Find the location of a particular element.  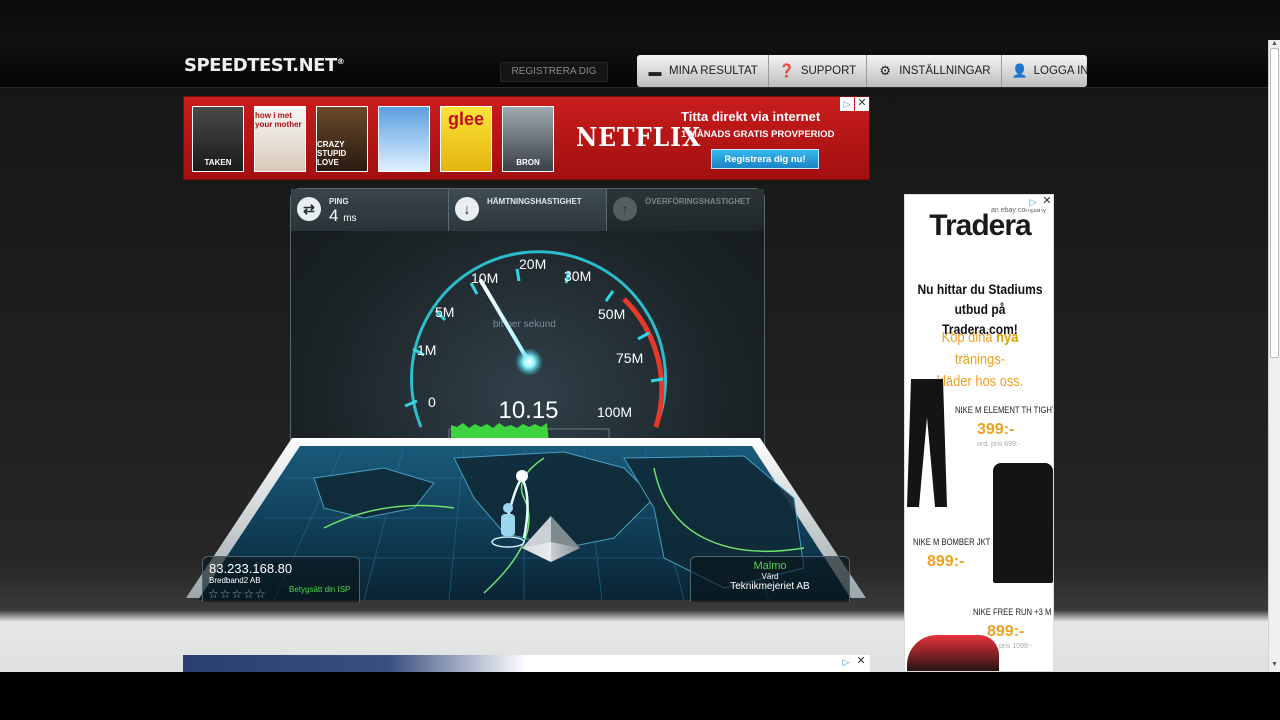

nav-settings: ⚙ INSTÄLLNINGAR is located at coordinates (934, 71).